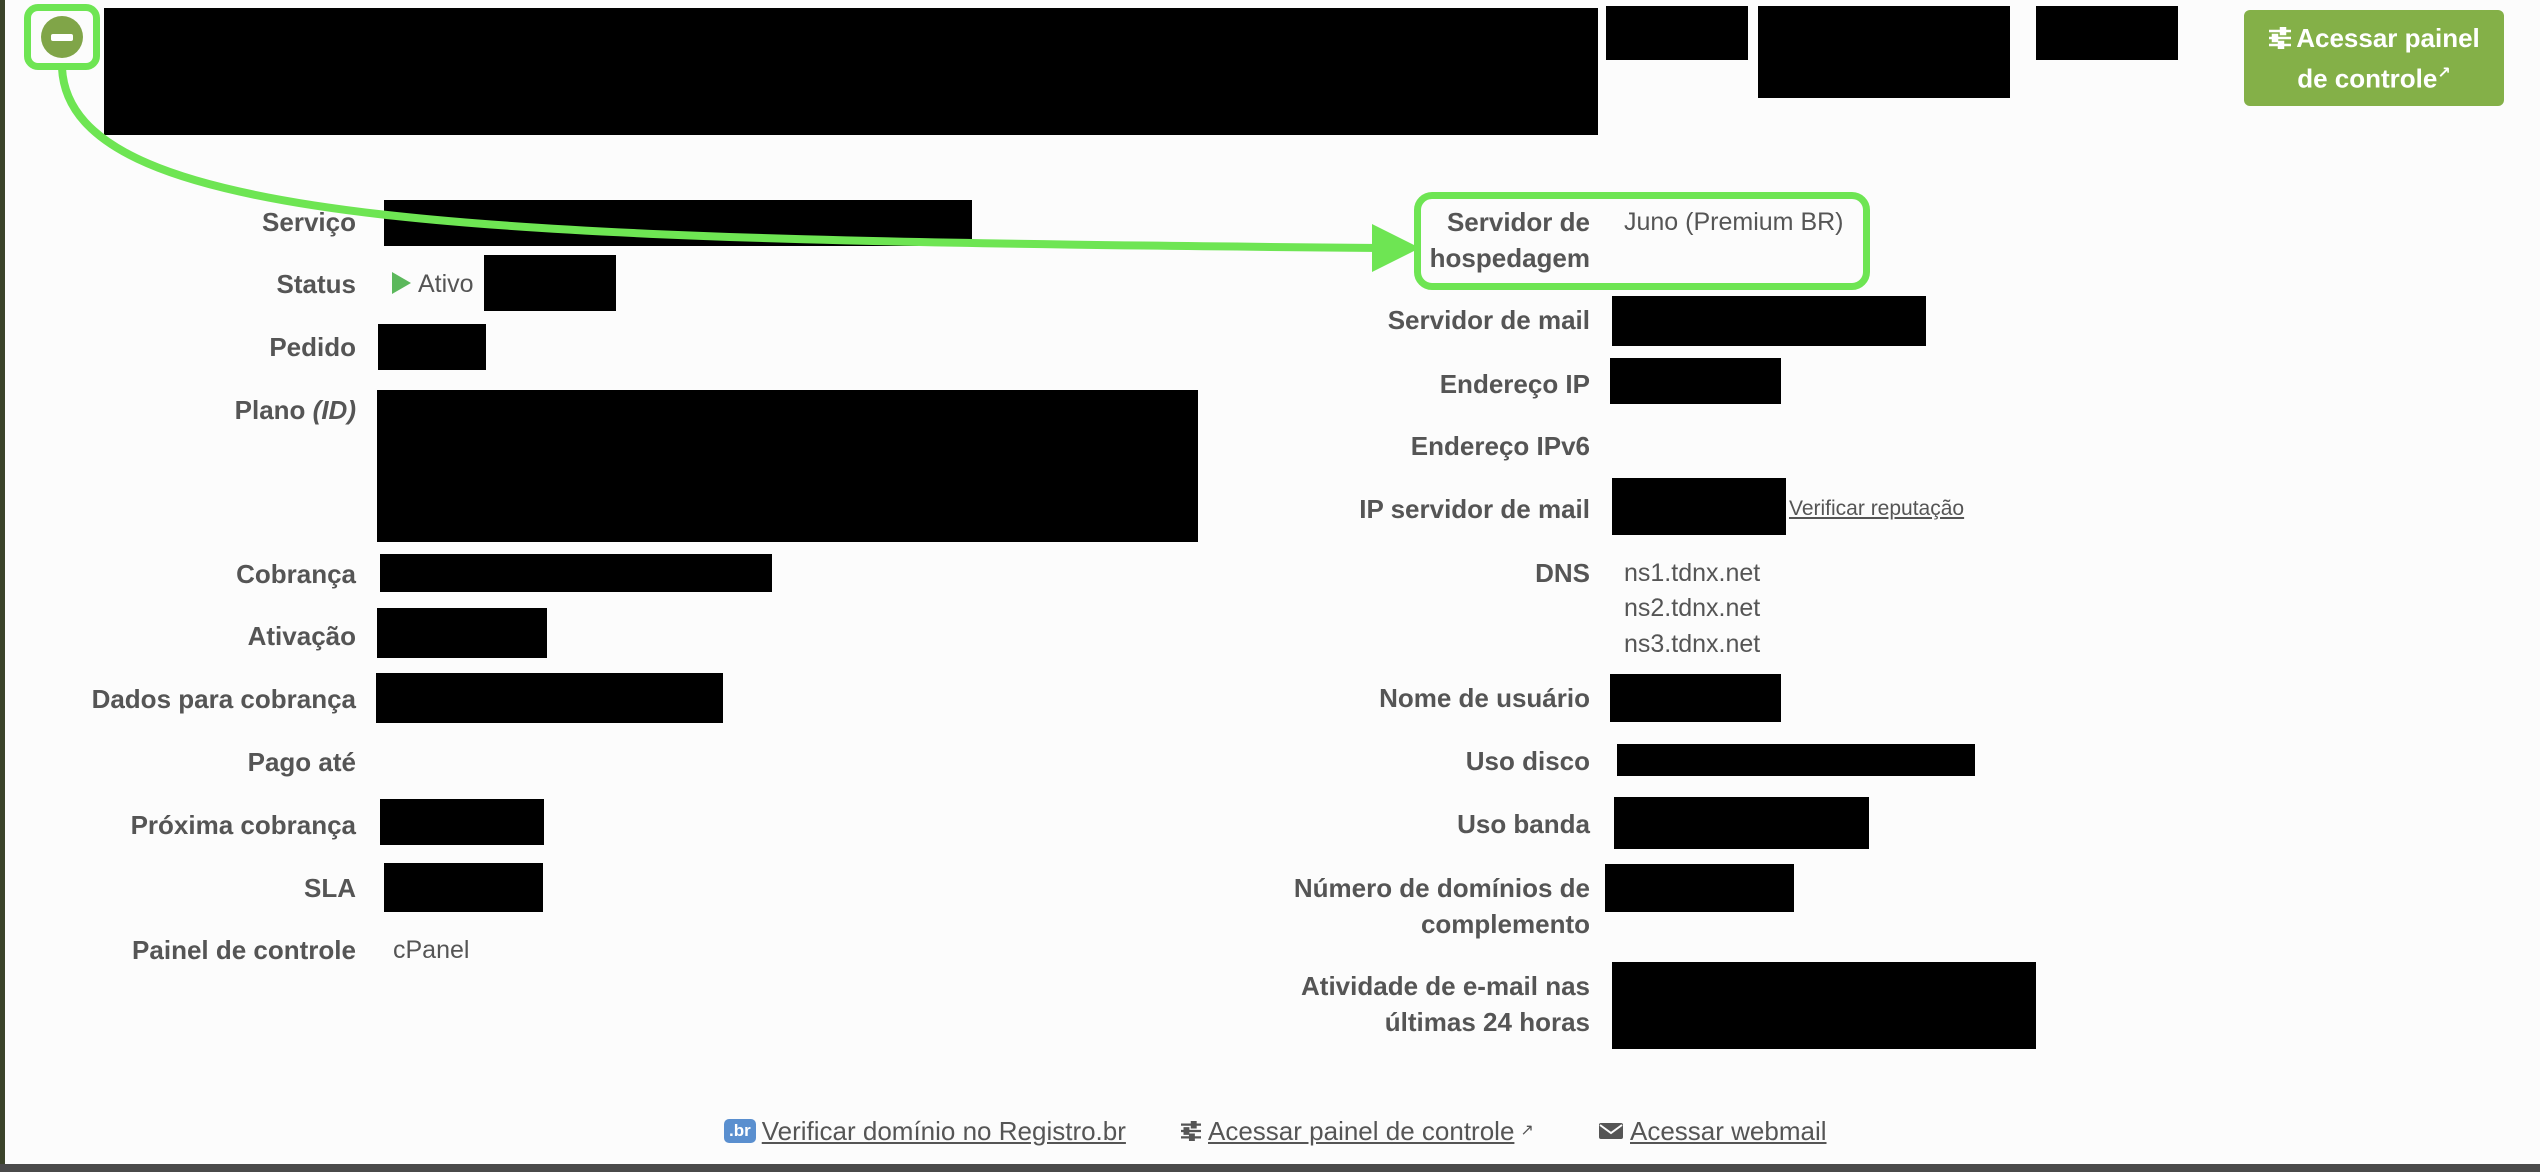 This screenshot has height=1172, width=2540. Describe the element at coordinates (334, 410) in the screenshot. I see `plano-id-suffix: (ID)` at that location.